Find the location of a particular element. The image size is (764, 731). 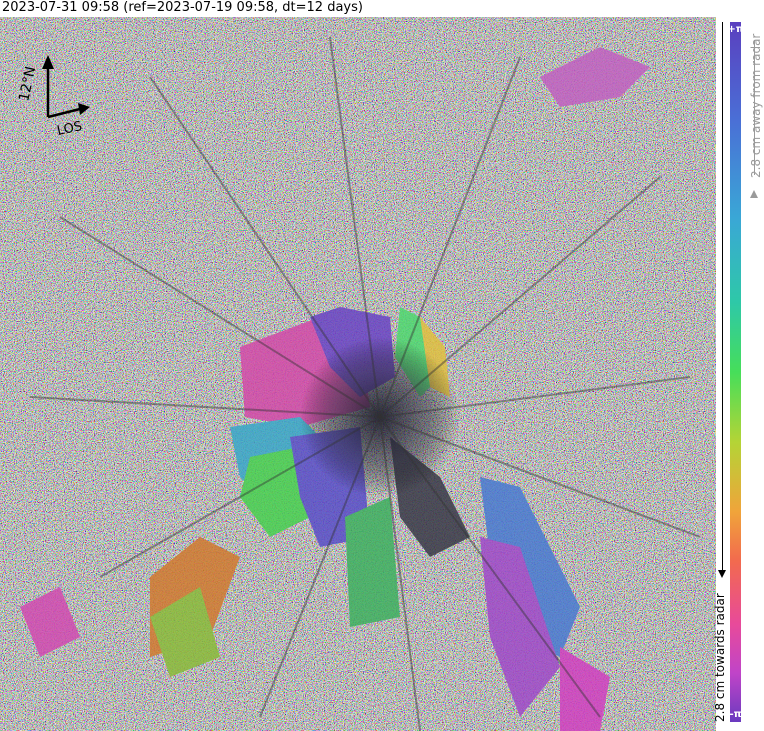

towards-arrow-icon is located at coordinates (722, 296).